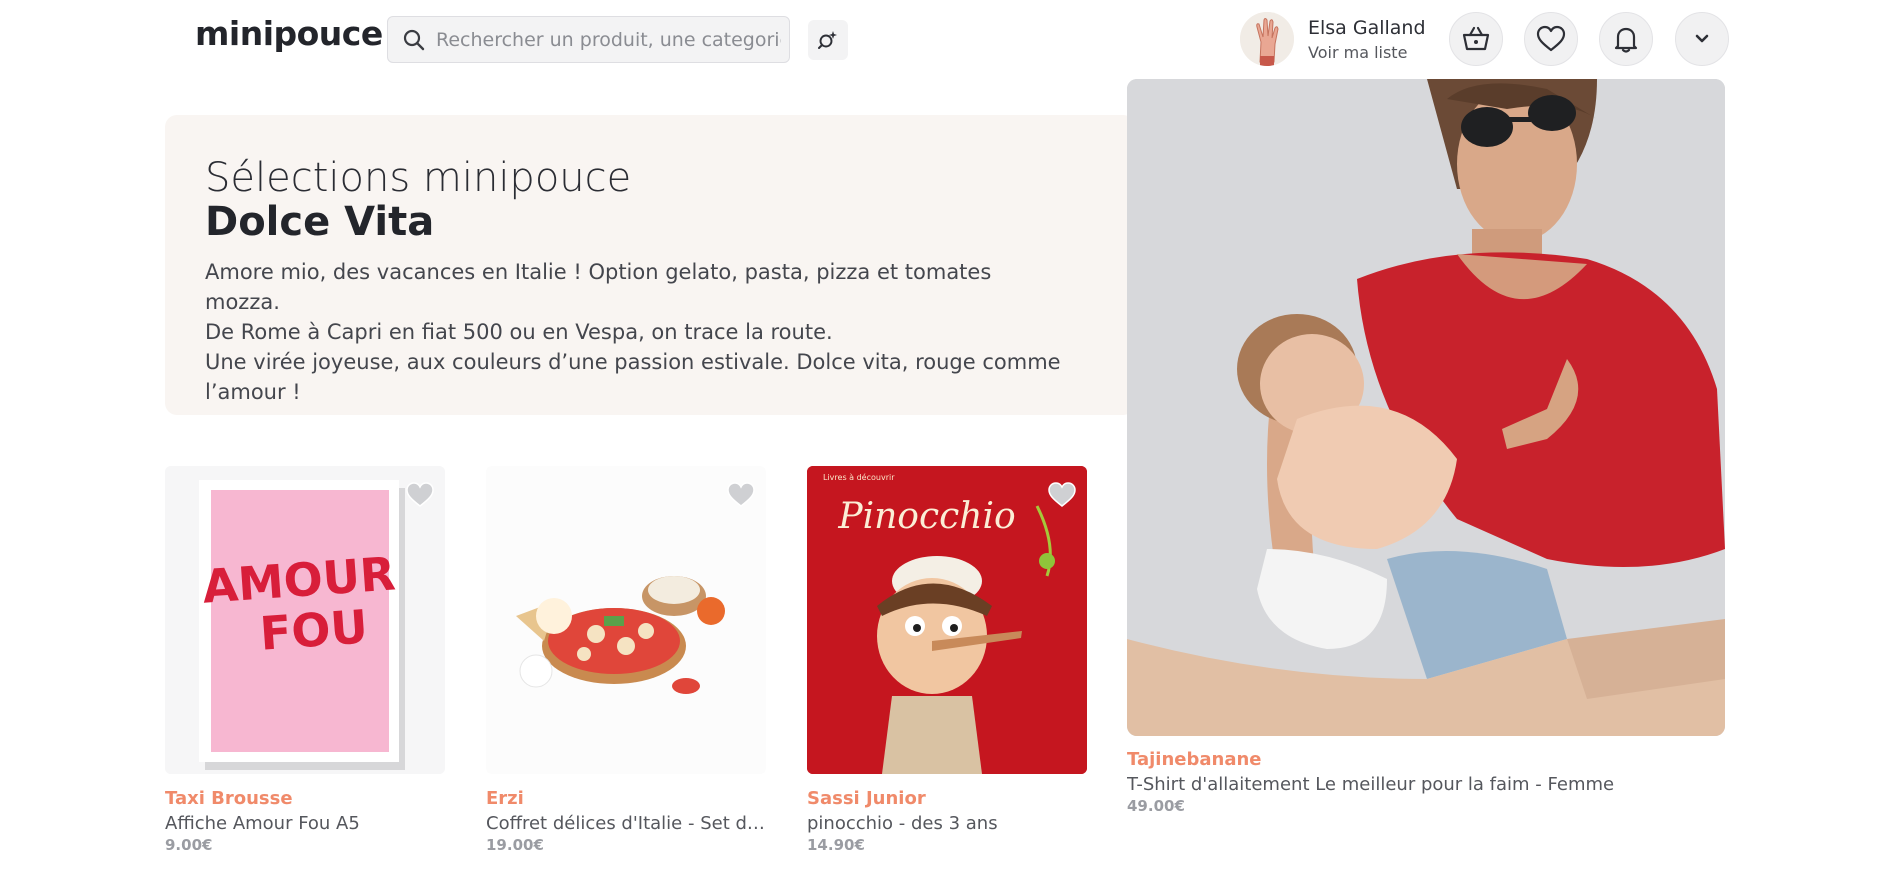 Image resolution: width=1891 pixels, height=881 pixels. I want to click on product-price: 14.90€, so click(836, 845).